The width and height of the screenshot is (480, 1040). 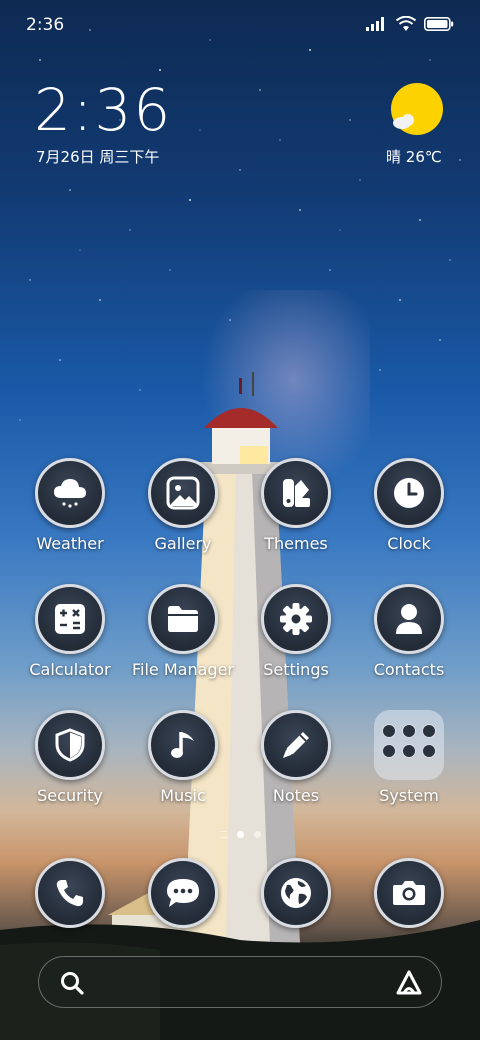 What do you see at coordinates (103, 110) in the screenshot?
I see `clock-widget-time: 2:36` at bounding box center [103, 110].